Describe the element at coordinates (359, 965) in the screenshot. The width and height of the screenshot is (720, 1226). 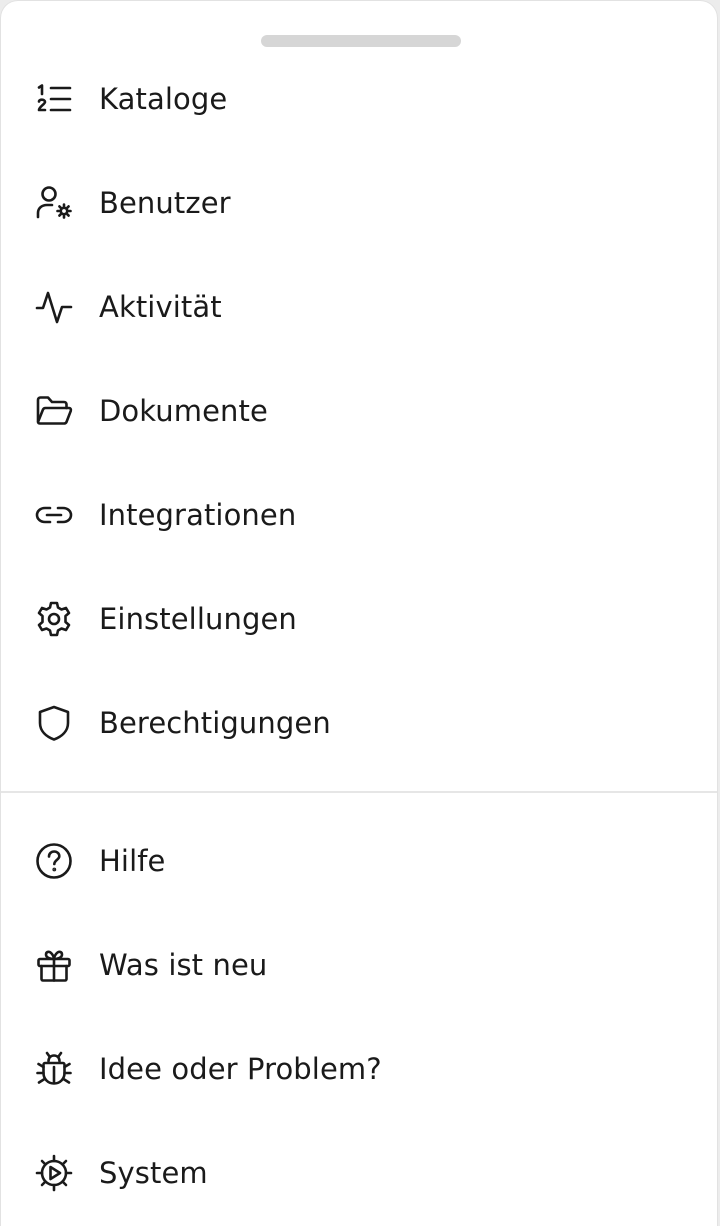
I see `menu-item-was-ist-neu: Was ist neu` at that location.